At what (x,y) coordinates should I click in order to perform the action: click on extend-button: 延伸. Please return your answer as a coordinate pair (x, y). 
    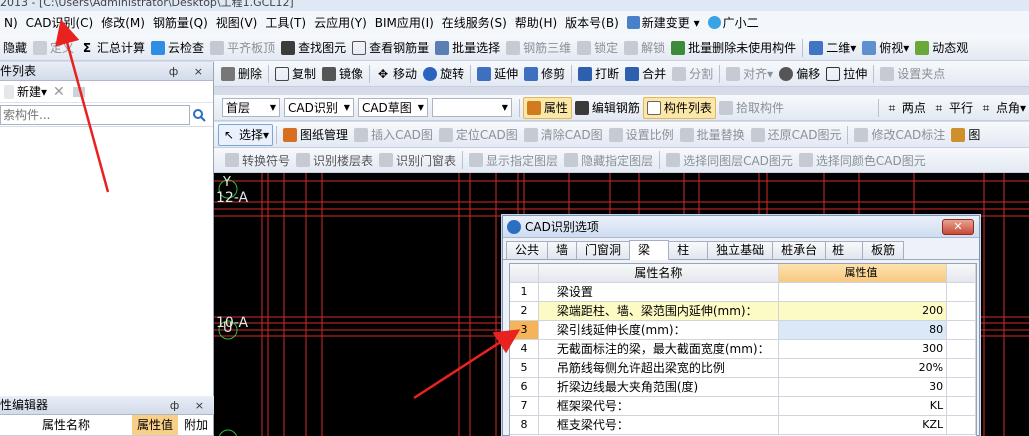
    Looking at the image, I should click on (497, 74).